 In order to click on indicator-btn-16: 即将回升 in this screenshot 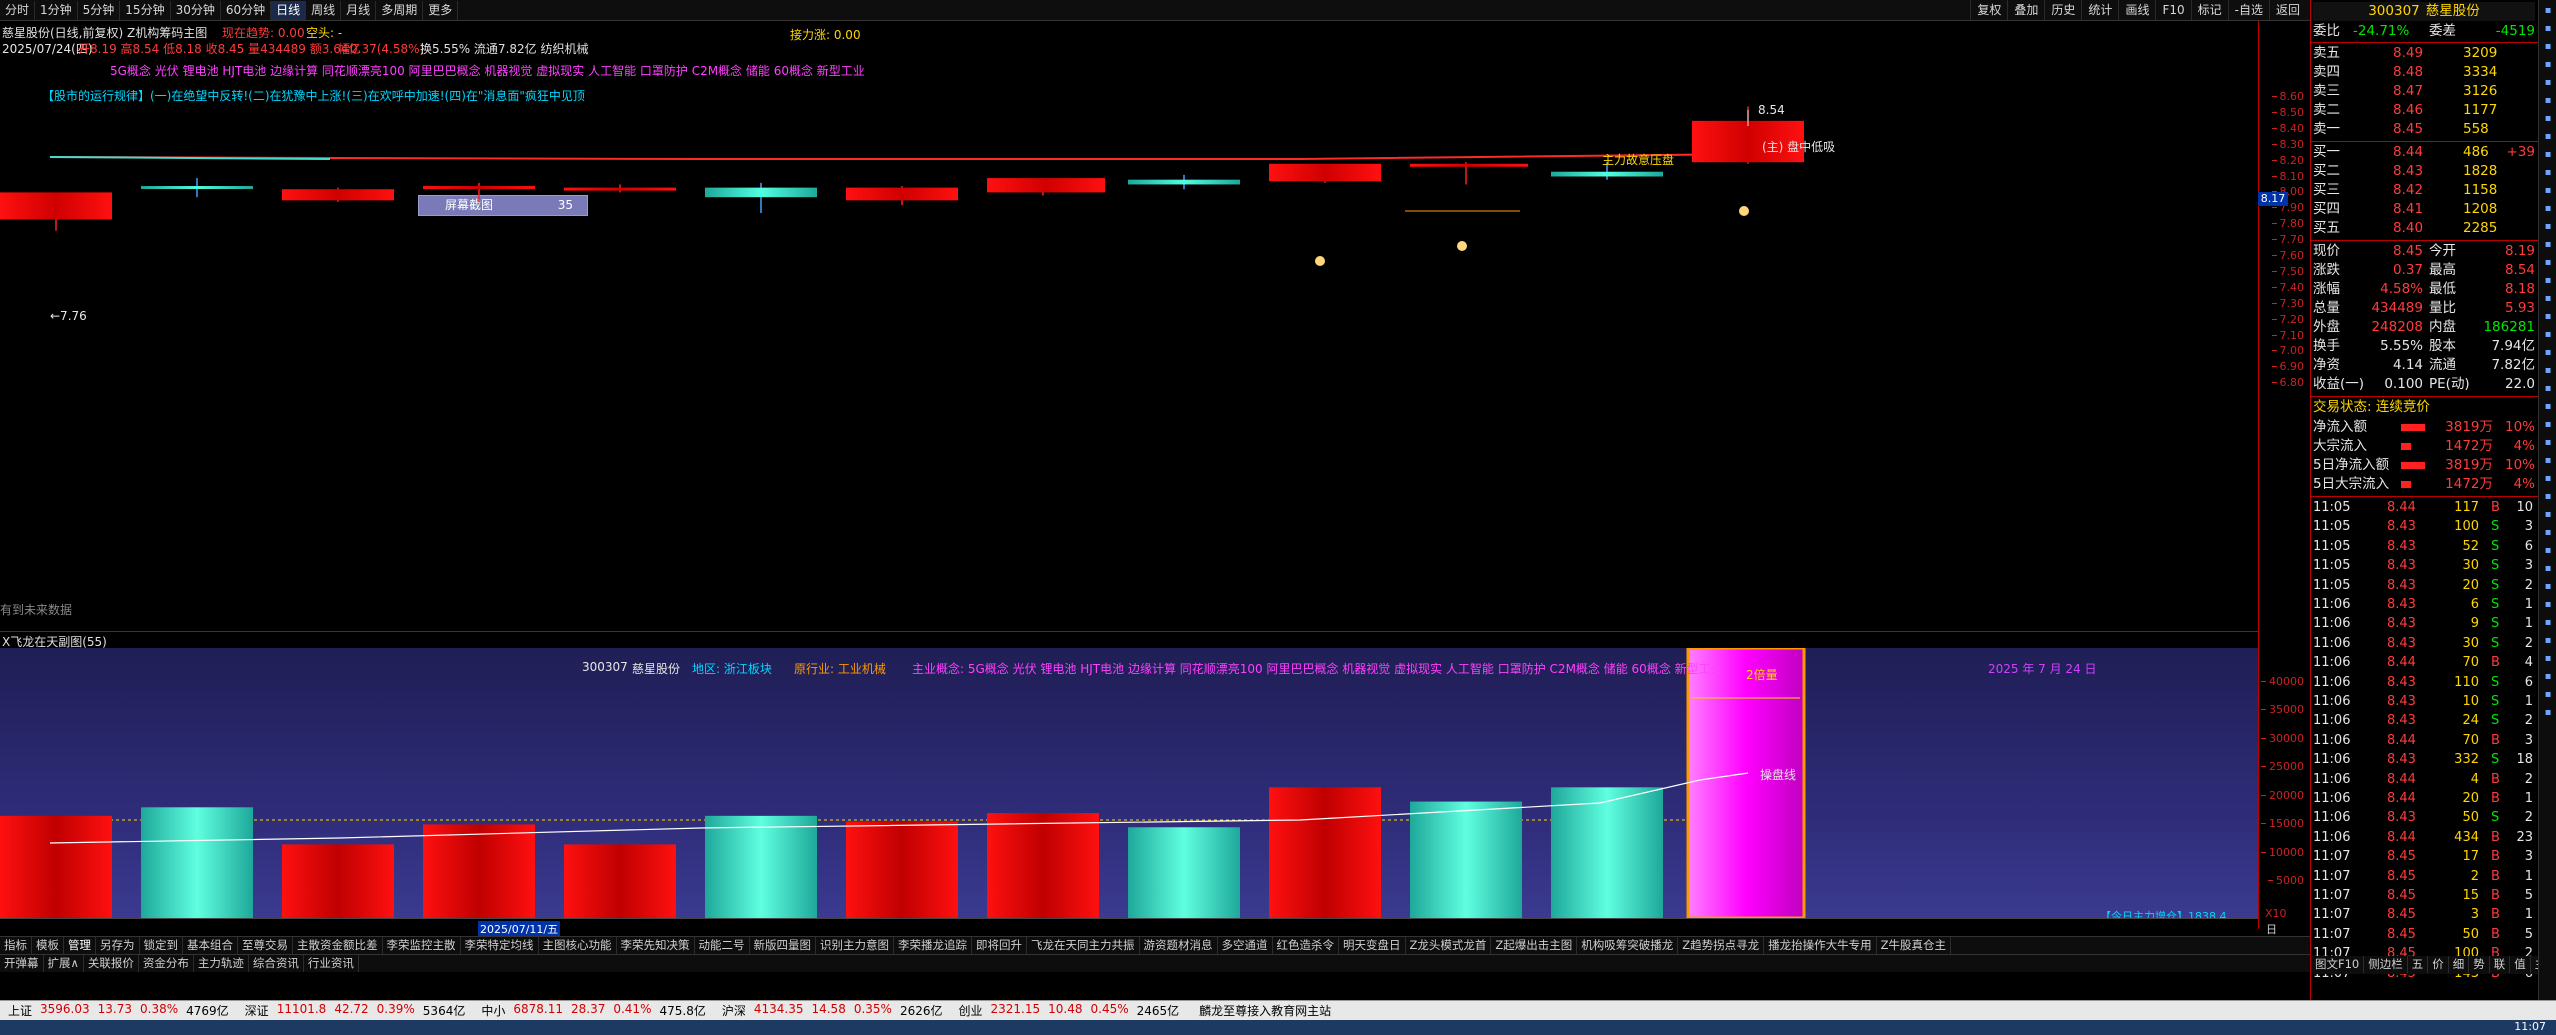, I will do `click(999, 945)`.